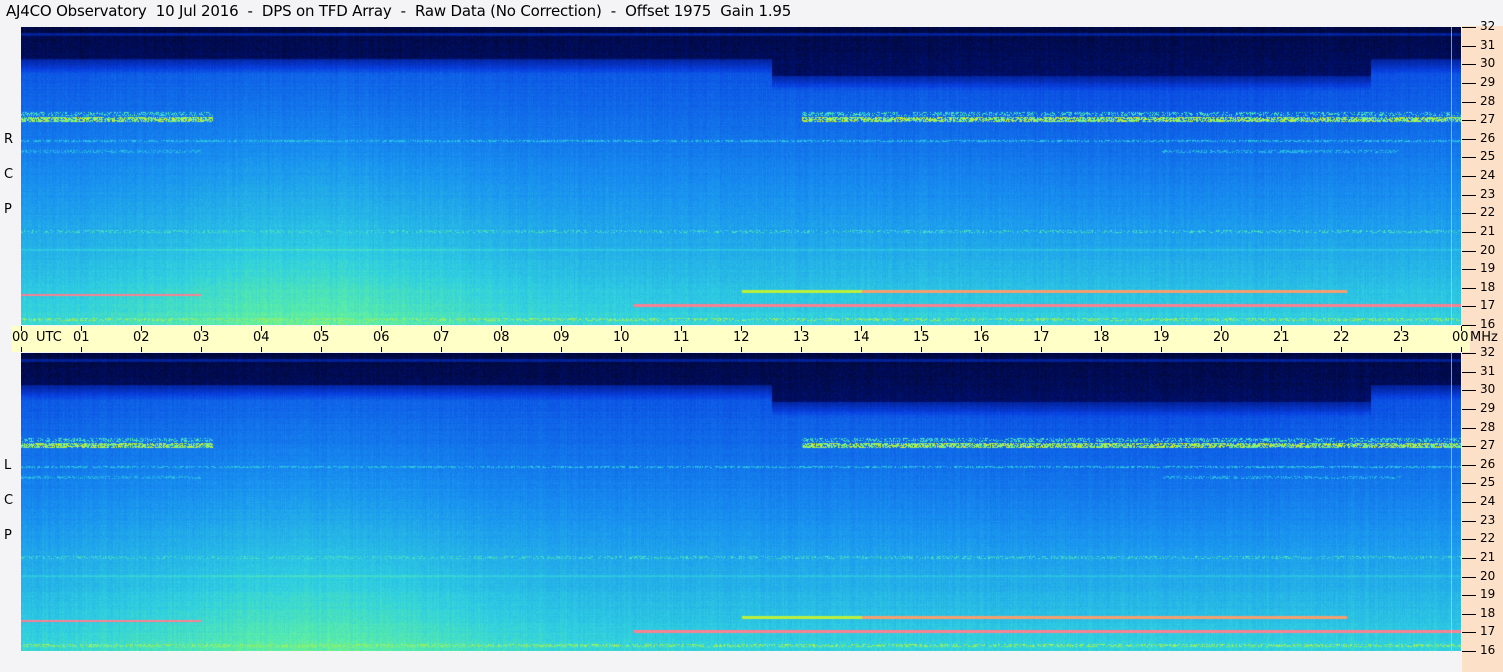 This screenshot has width=1503, height=672. I want to click on time-tick-label: 19, so click(1161, 337).